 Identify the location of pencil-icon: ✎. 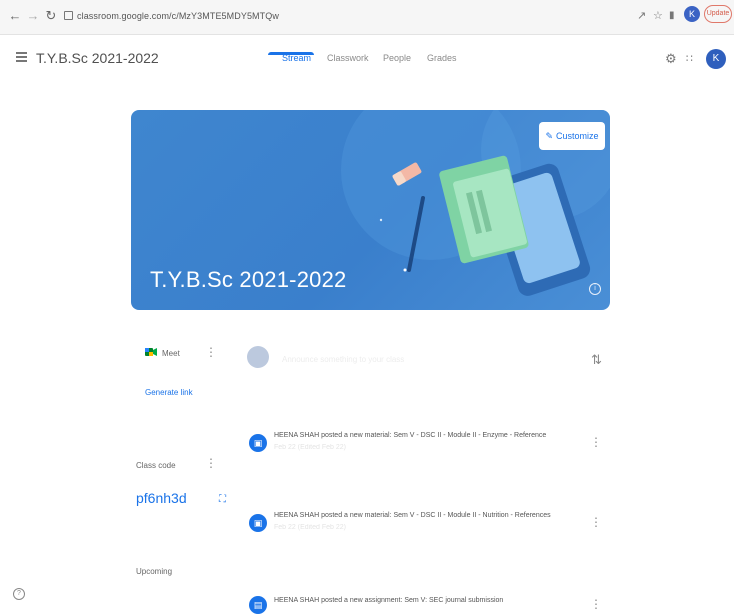
(549, 136).